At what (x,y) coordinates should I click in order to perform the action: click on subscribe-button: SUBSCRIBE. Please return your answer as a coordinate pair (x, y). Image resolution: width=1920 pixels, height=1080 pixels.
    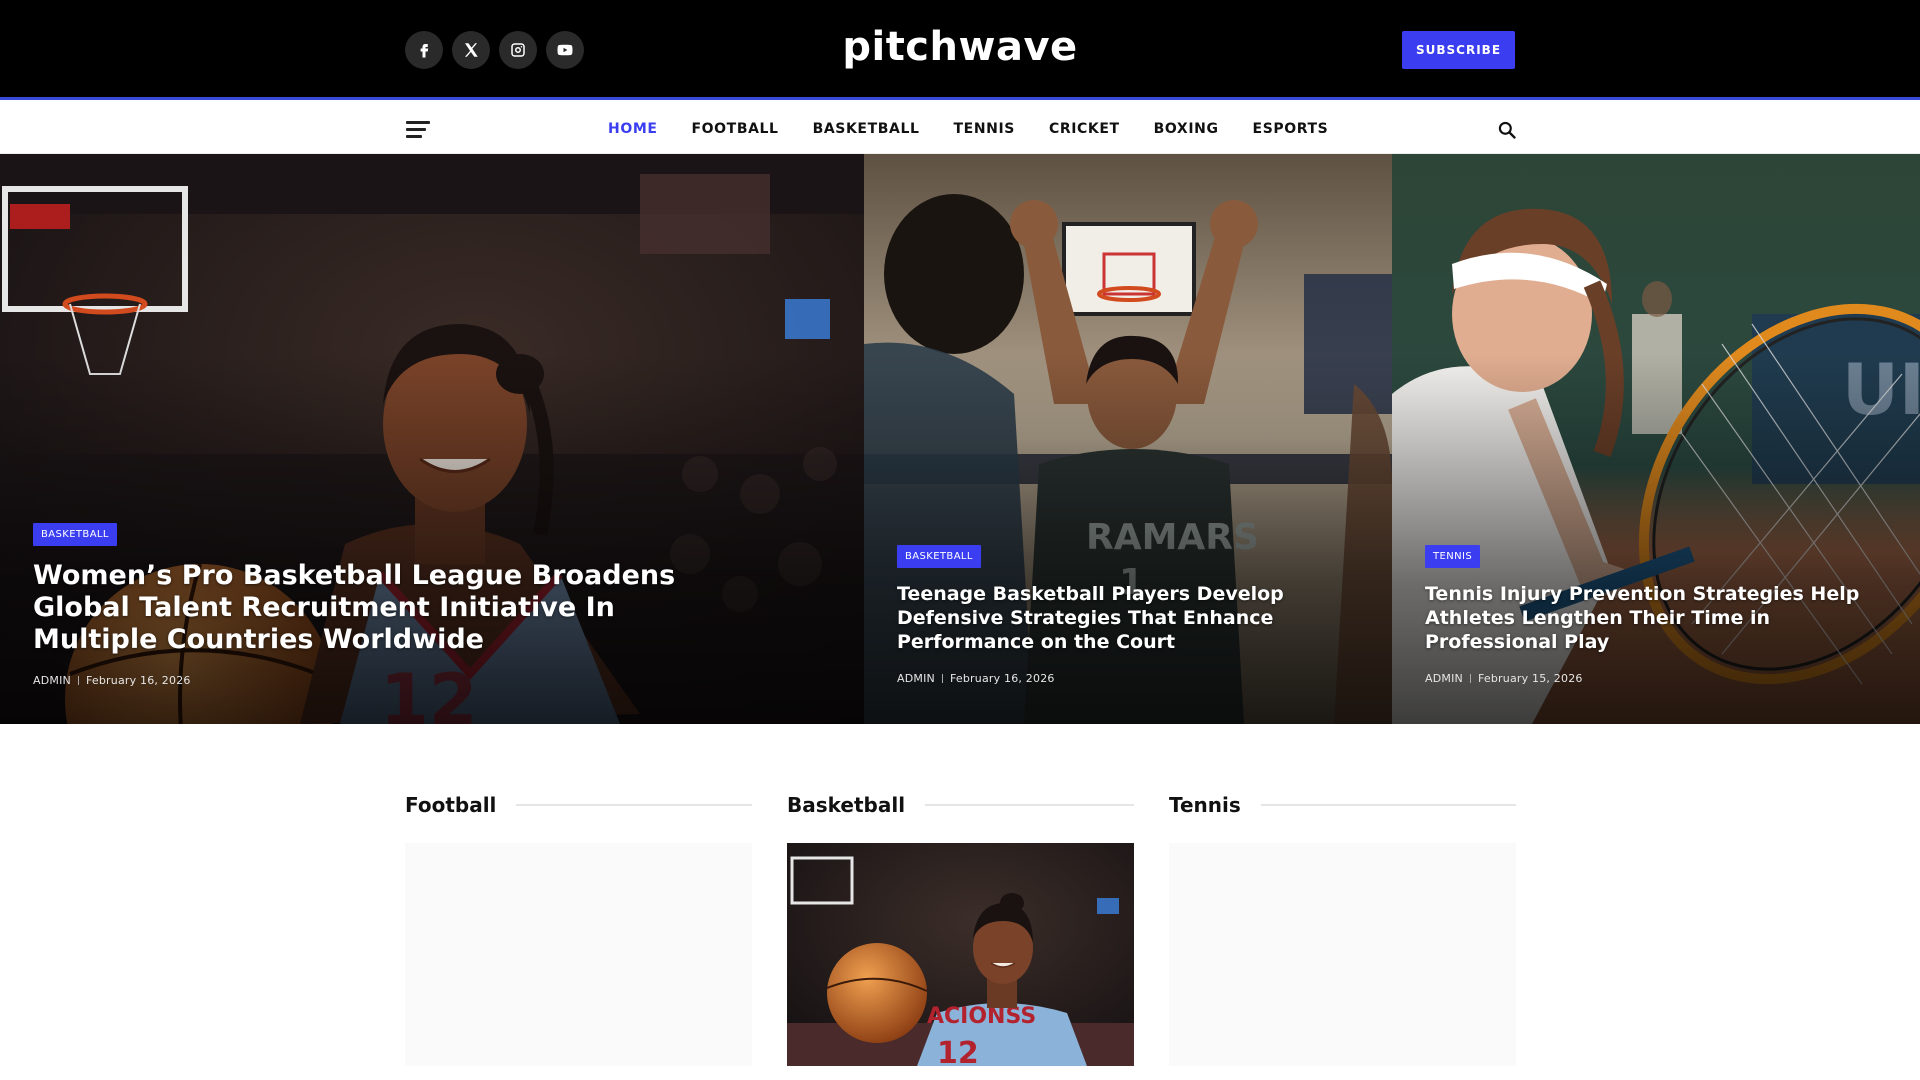
    Looking at the image, I should click on (1458, 50).